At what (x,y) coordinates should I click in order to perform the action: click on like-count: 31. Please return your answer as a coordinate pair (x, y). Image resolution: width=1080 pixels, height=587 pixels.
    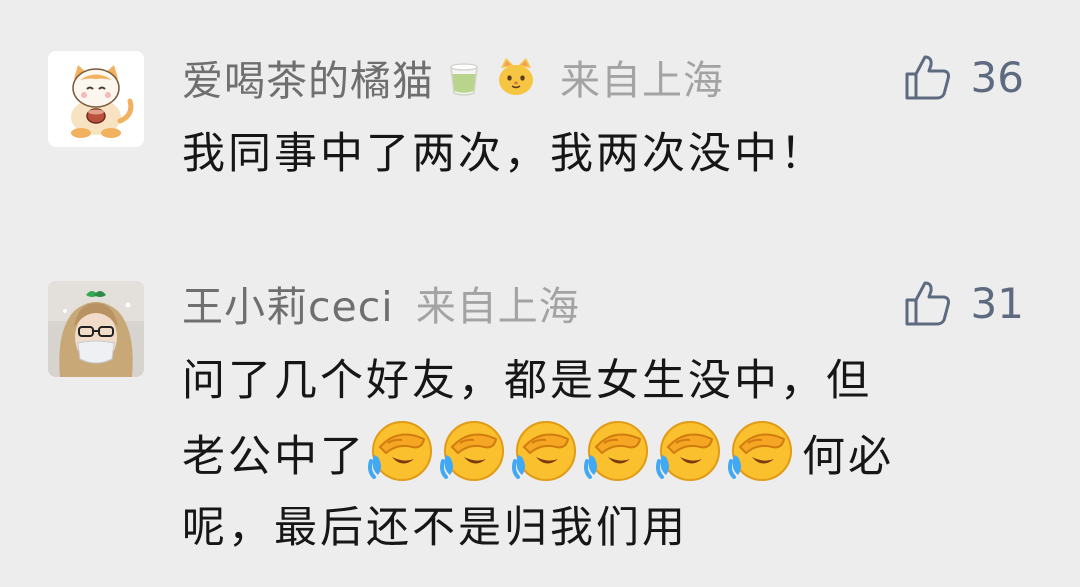
    Looking at the image, I should click on (997, 303).